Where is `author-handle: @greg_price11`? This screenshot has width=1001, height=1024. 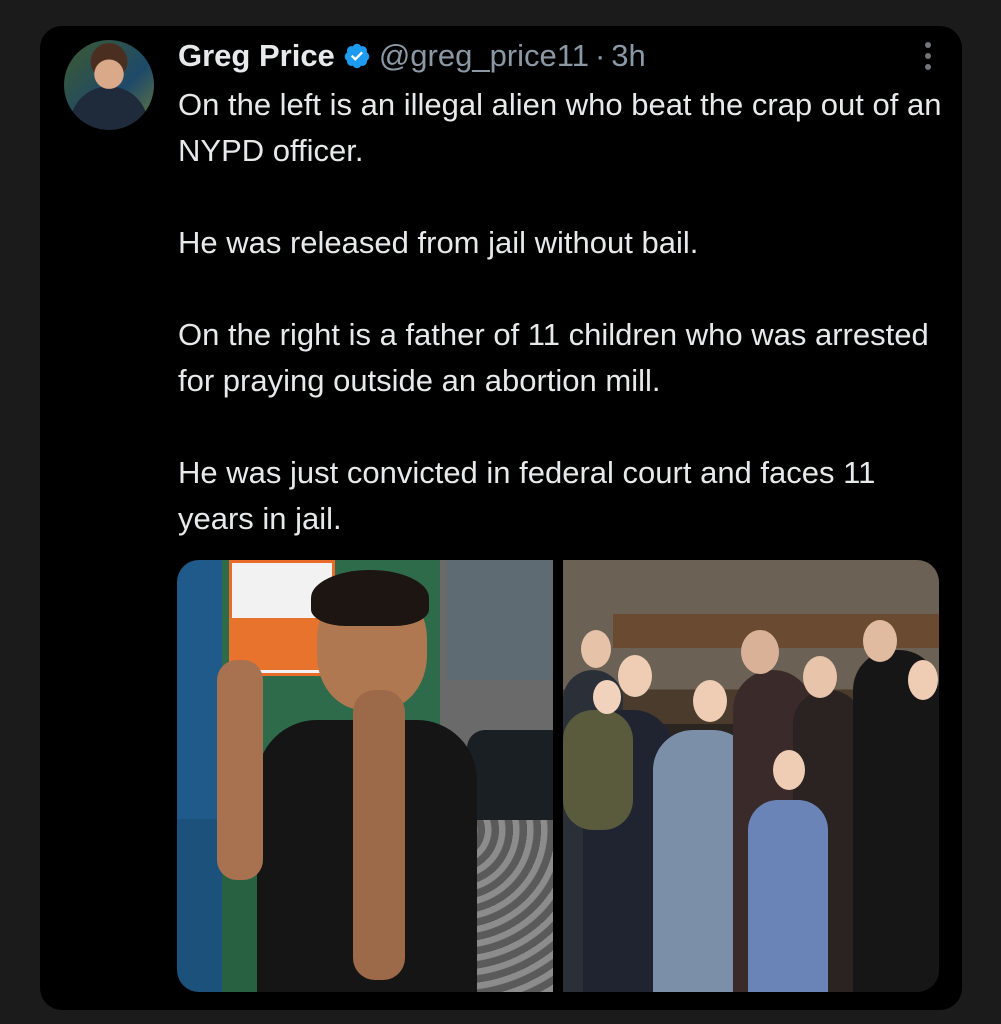 author-handle: @greg_price11 is located at coordinates (484, 56).